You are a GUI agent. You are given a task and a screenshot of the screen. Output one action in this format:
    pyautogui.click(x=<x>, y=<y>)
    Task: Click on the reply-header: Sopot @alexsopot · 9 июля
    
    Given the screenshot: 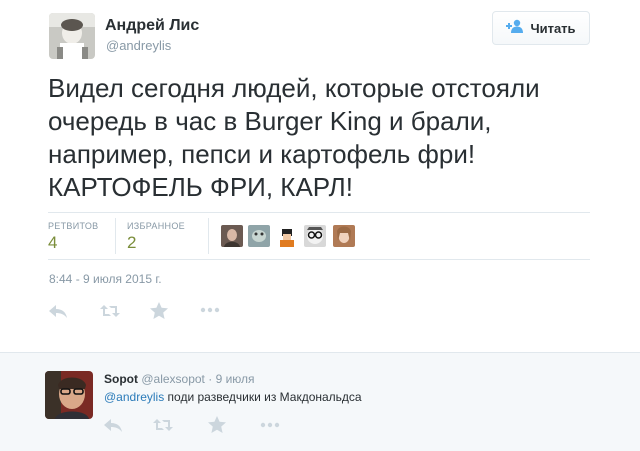 What is the action you would take?
    pyautogui.click(x=179, y=379)
    